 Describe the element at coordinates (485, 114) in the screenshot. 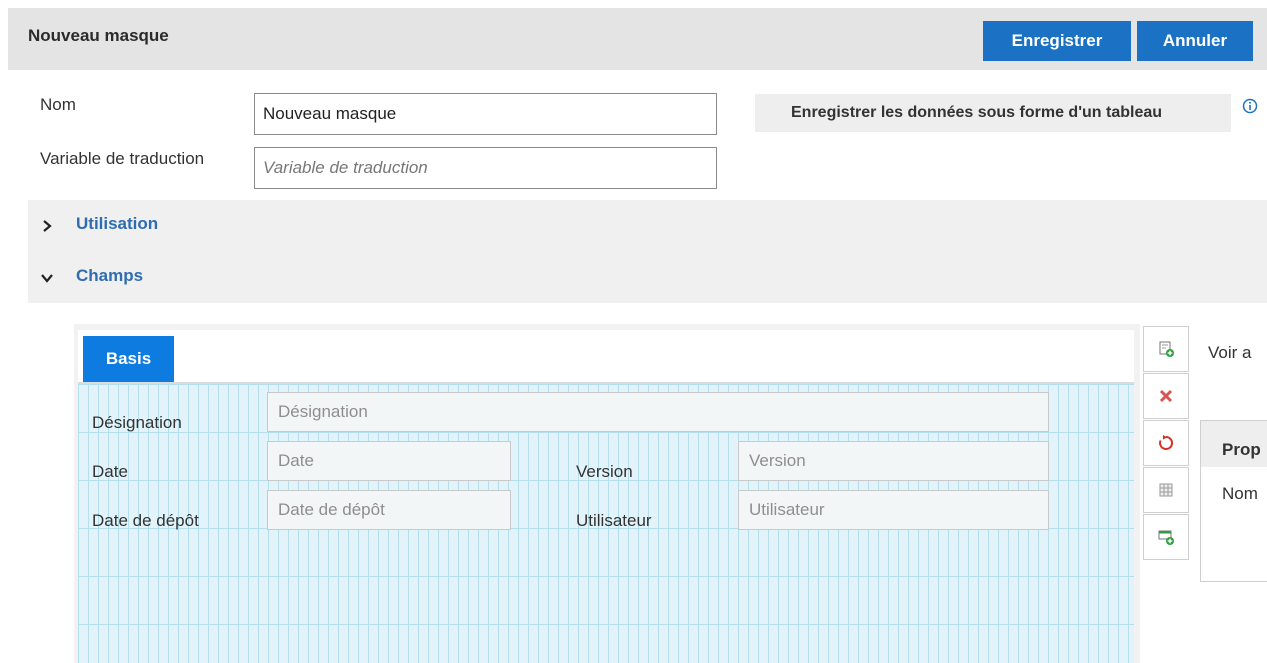

I see `name-input` at that location.